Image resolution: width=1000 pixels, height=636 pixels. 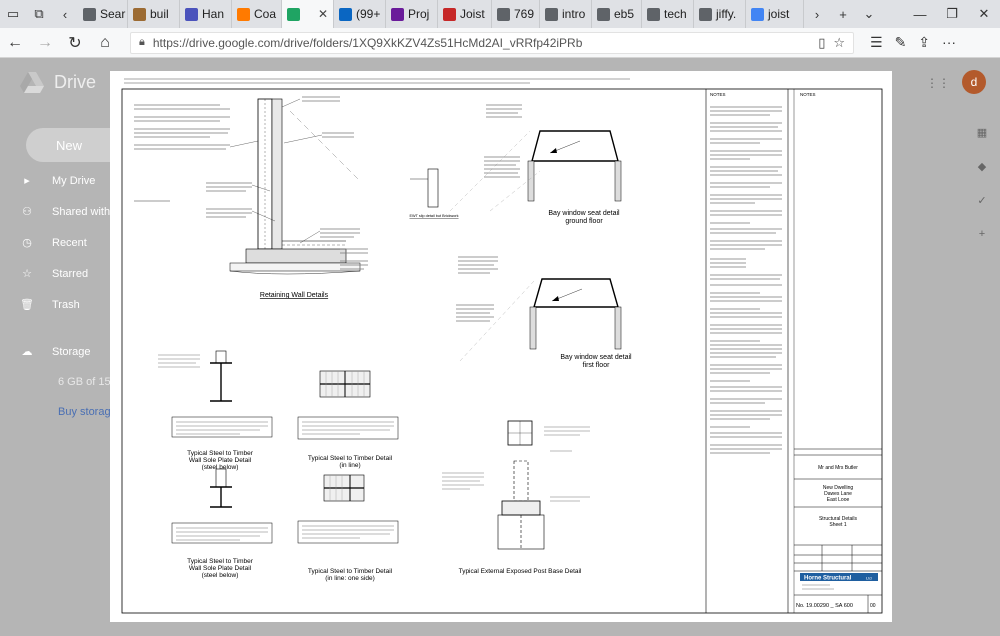 What do you see at coordinates (869, 578) in the screenshot?
I see `firm-ltd: Ltd` at bounding box center [869, 578].